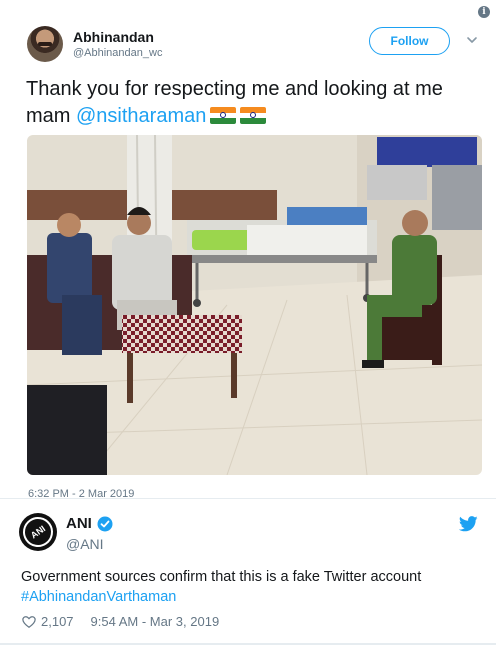  What do you see at coordinates (472, 40) in the screenshot?
I see `chevron-down-icon` at bounding box center [472, 40].